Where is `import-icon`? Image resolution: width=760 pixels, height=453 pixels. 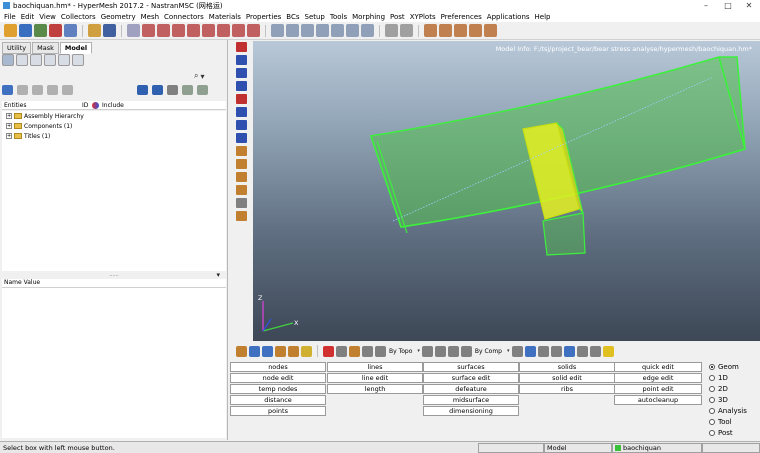 import-icon is located at coordinates (40, 30).